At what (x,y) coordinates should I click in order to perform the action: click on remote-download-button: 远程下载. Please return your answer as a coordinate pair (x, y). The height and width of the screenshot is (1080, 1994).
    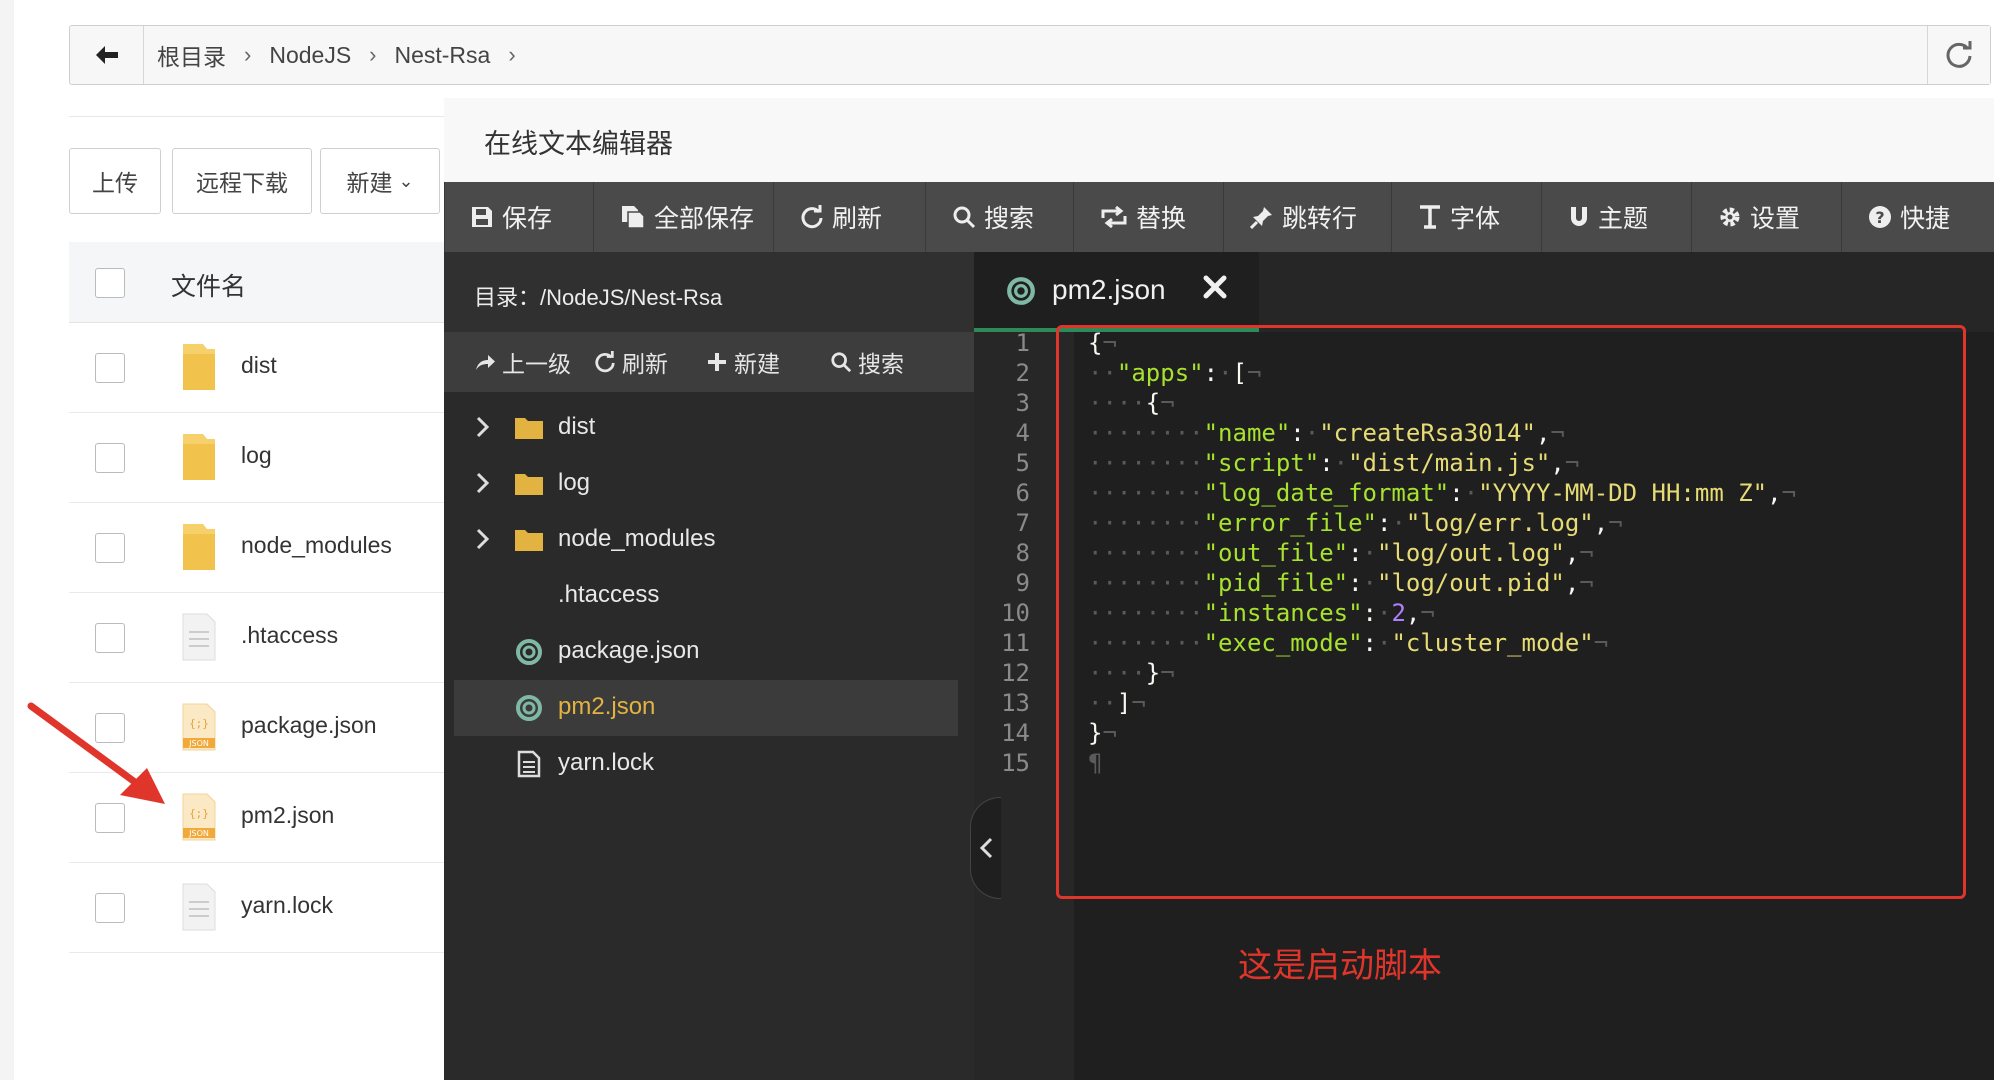
    Looking at the image, I should click on (242, 181).